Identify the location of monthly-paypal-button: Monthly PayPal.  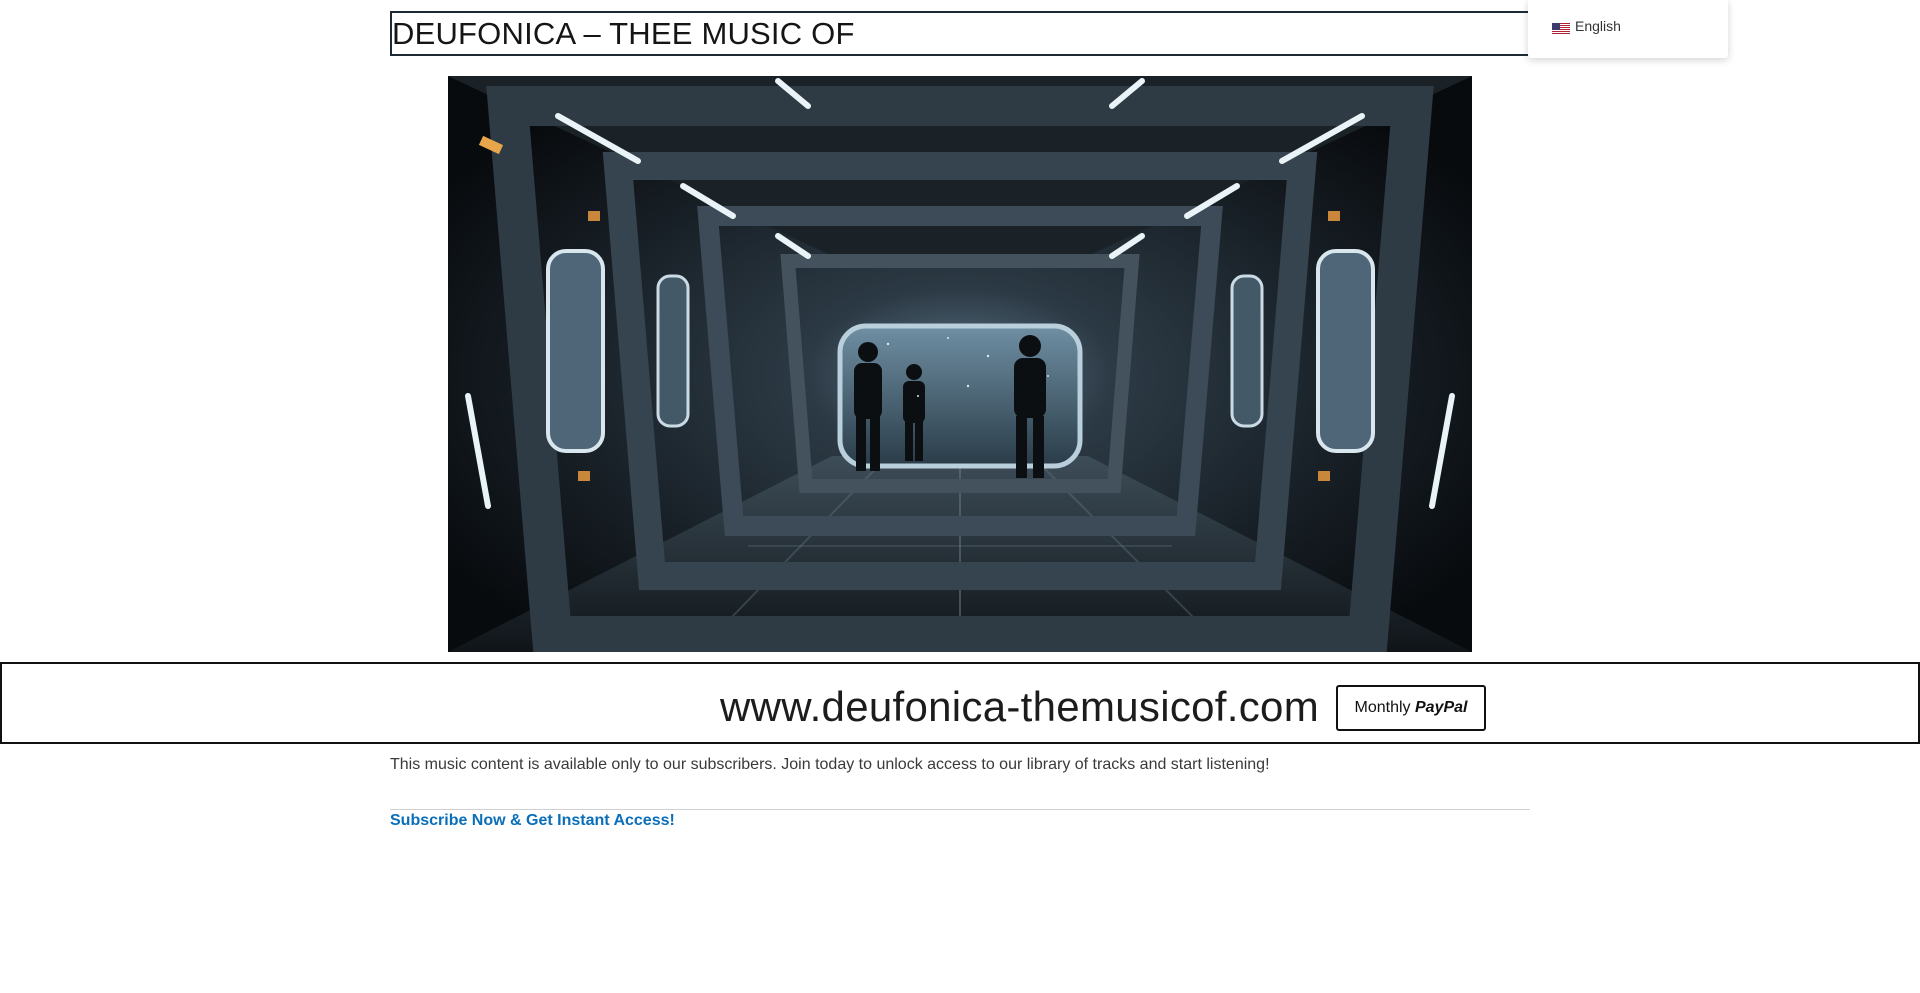
(1411, 708).